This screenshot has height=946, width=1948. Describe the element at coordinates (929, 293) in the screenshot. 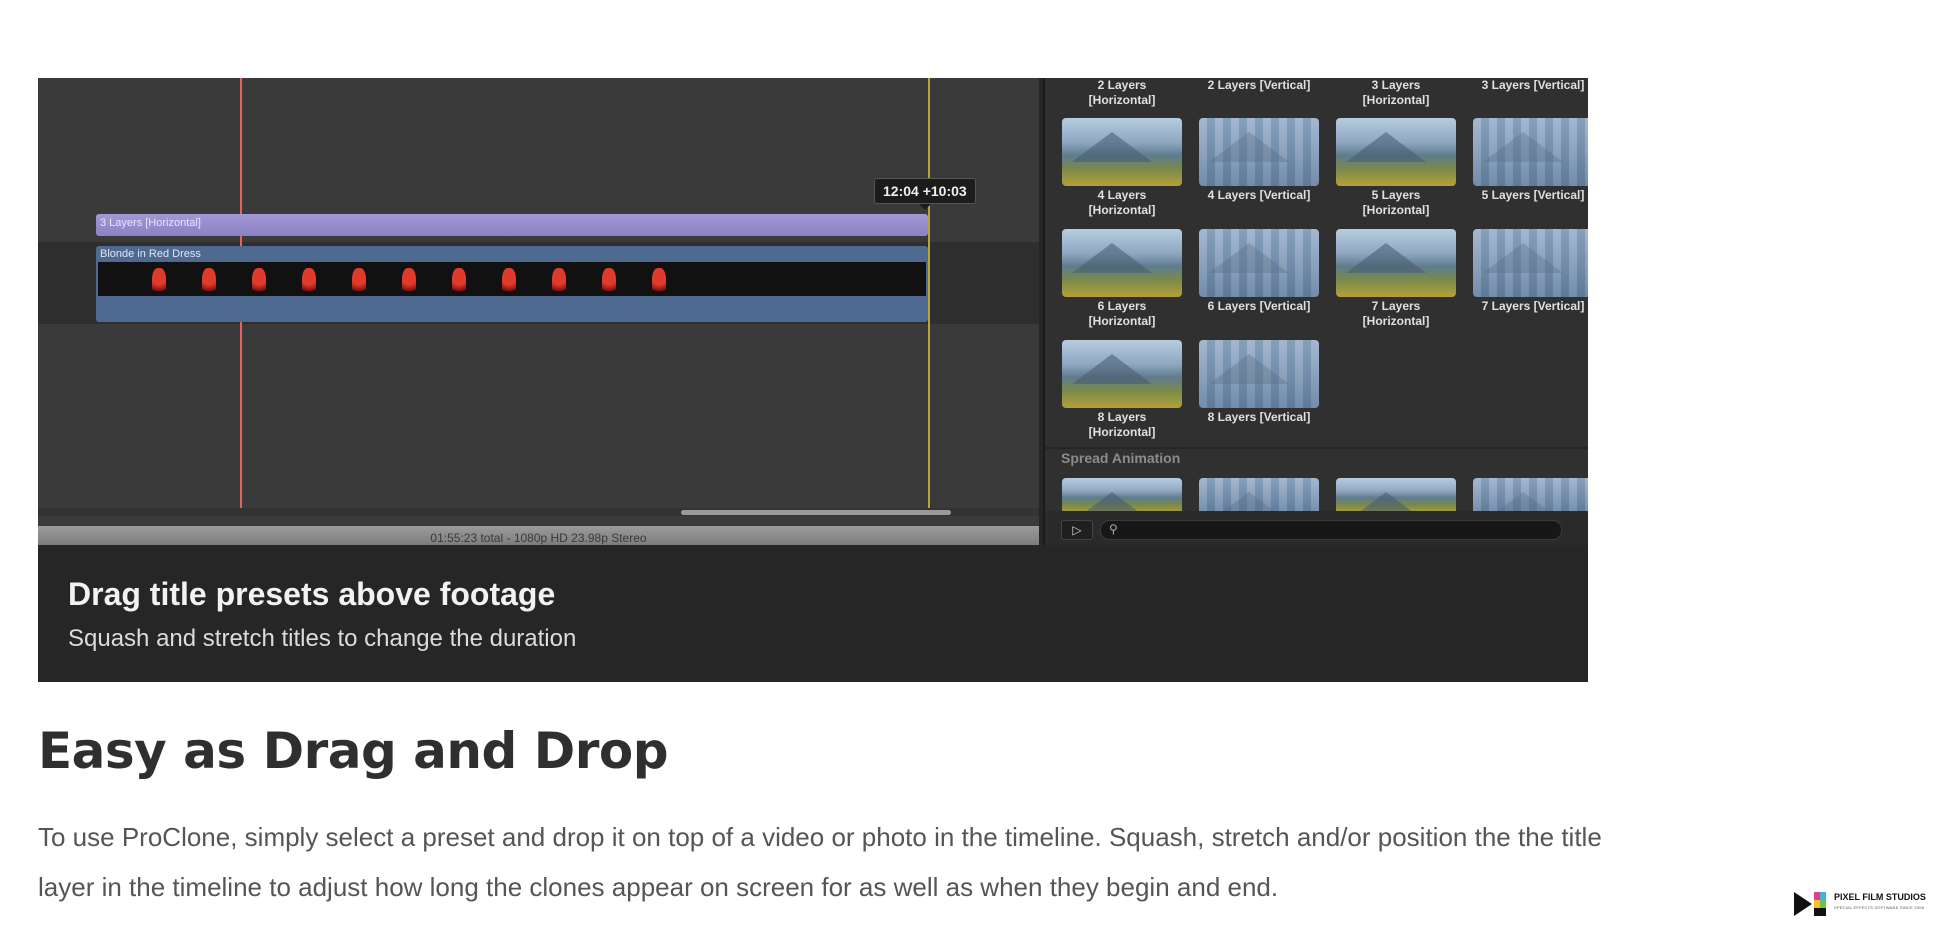

I see `playhead-line` at that location.